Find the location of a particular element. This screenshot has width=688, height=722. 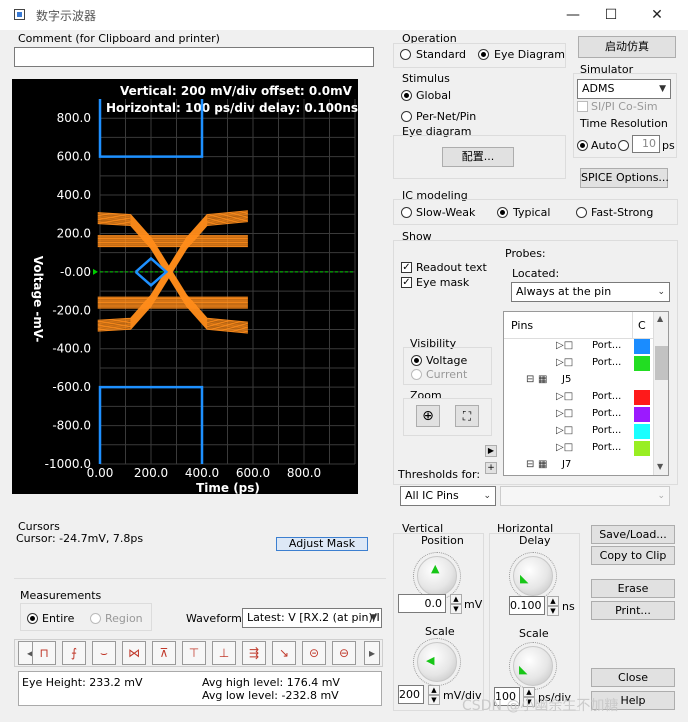

maximize-button: ☐ is located at coordinates (611, 15).